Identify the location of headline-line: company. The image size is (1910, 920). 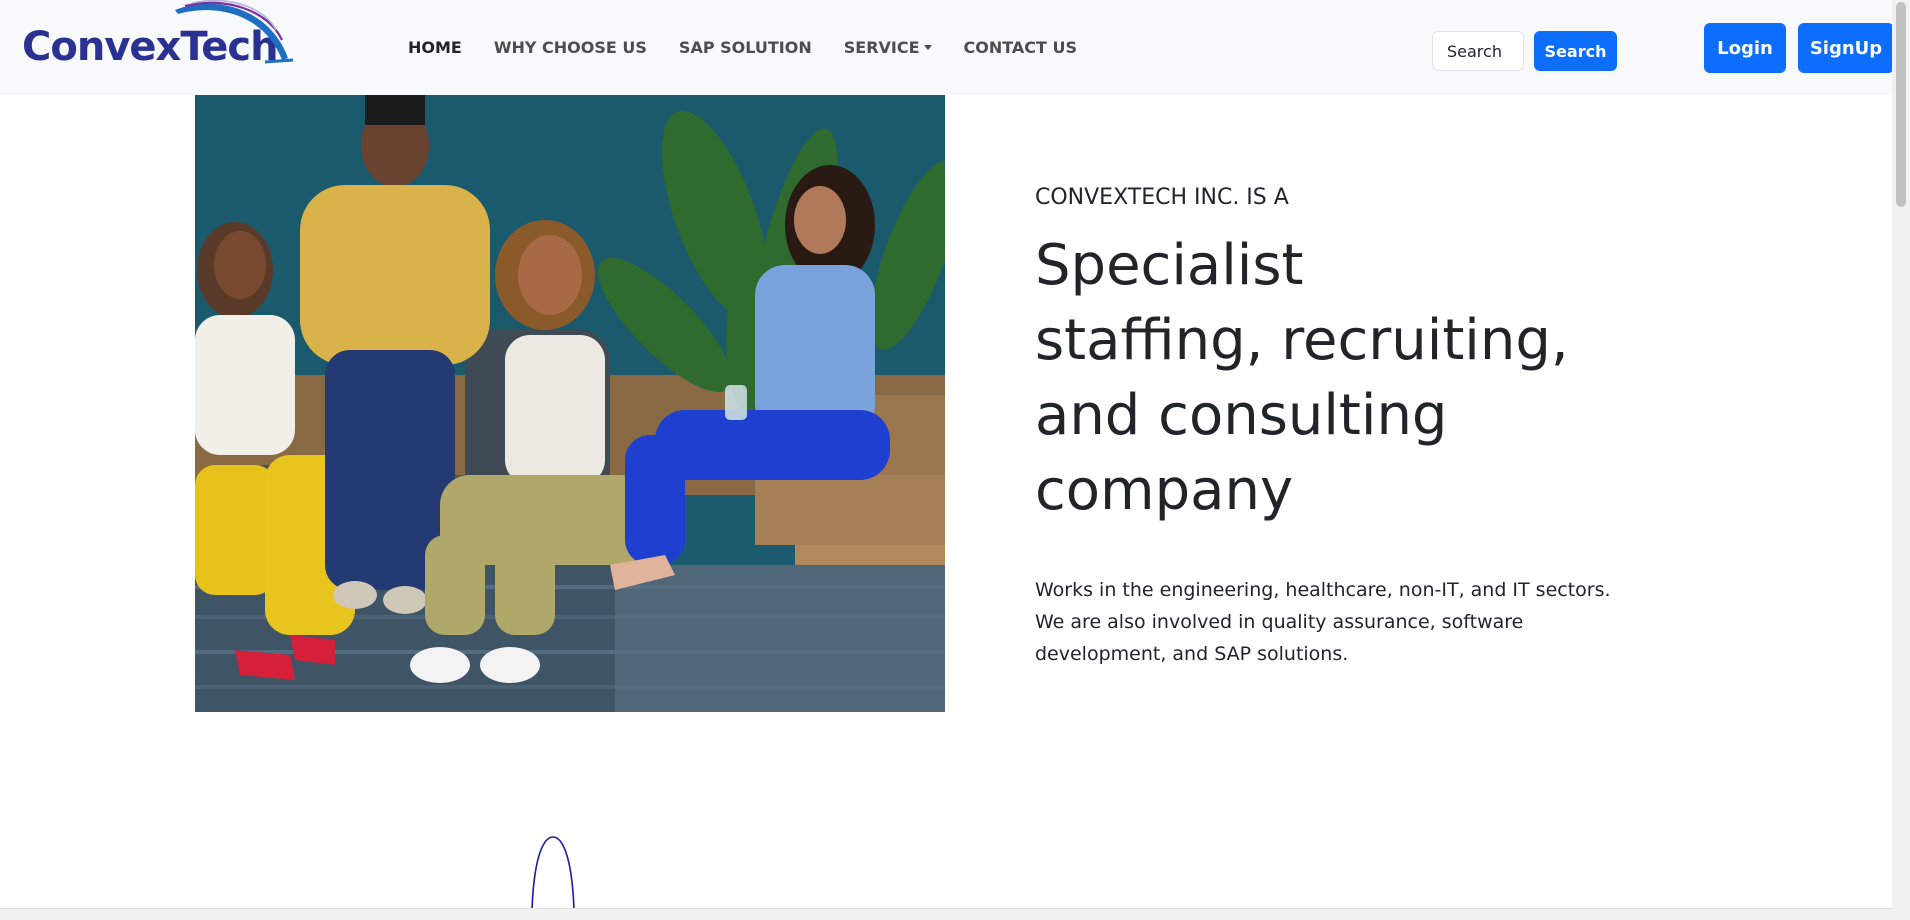
(1164, 490).